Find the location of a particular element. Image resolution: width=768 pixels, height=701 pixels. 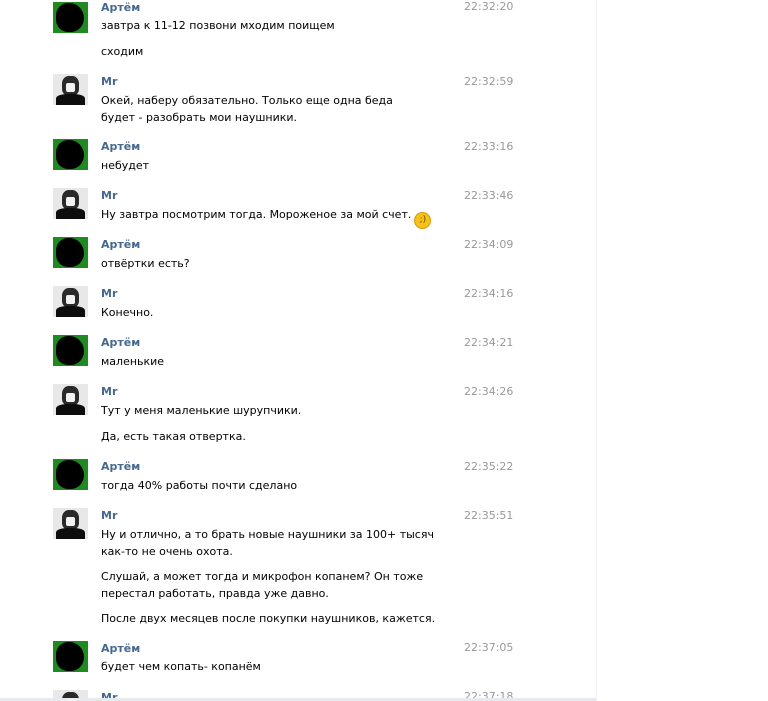

wink-emoji-icon: ;) is located at coordinates (423, 220).